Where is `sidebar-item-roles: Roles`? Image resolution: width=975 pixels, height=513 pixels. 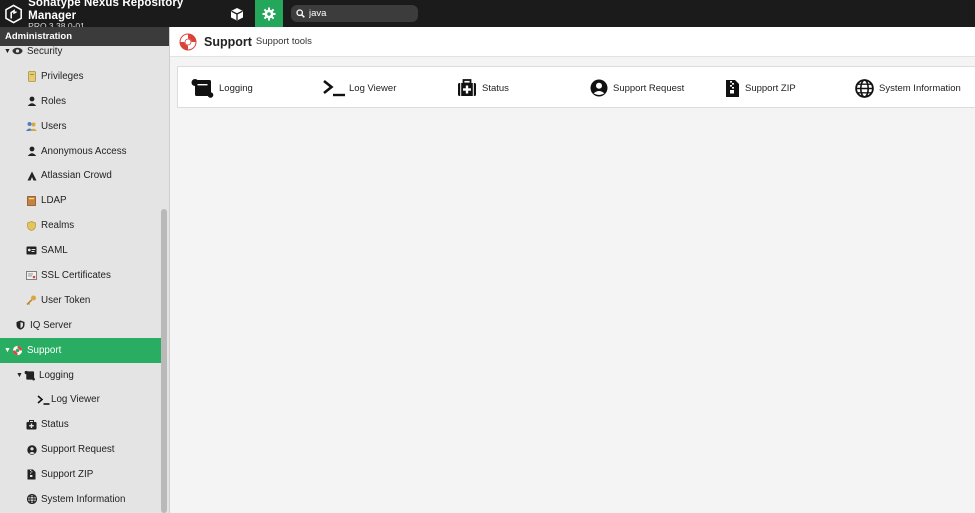
sidebar-item-roles: Roles is located at coordinates (80, 101).